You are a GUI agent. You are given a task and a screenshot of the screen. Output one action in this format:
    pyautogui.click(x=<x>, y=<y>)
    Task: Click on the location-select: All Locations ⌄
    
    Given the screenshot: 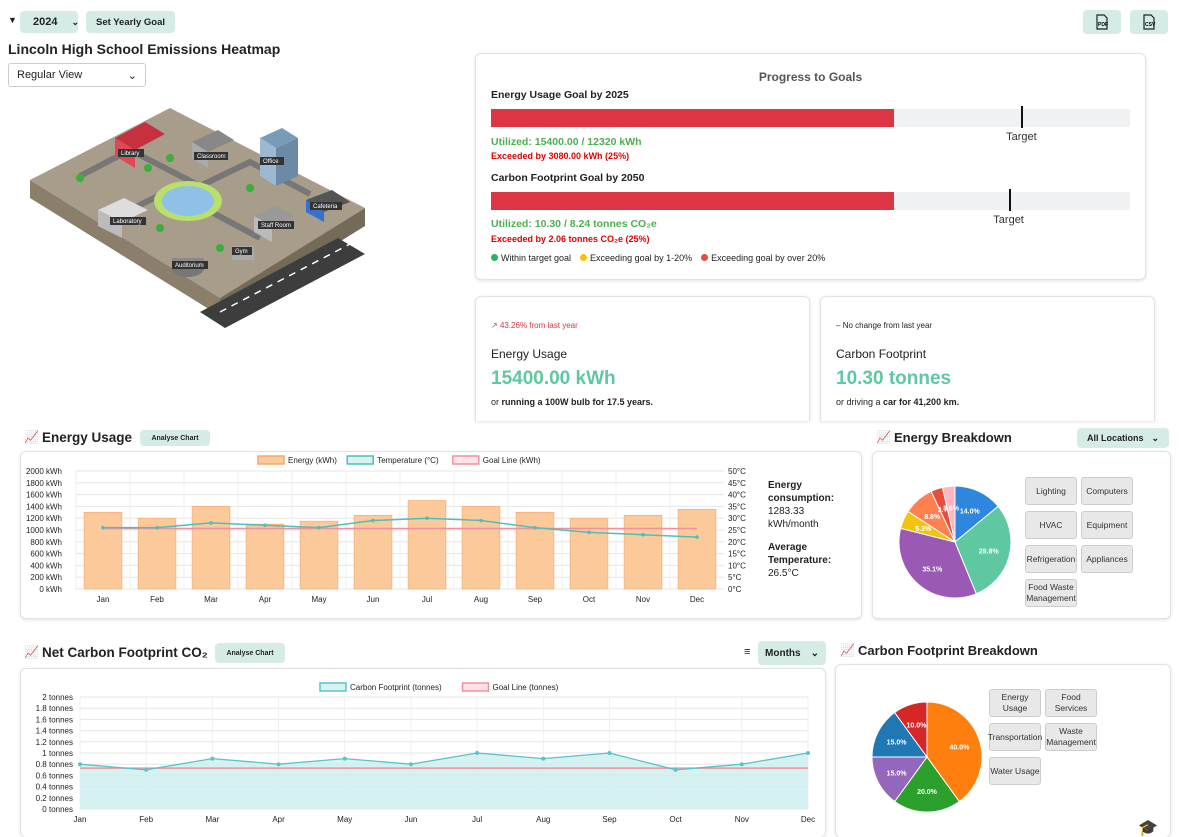 What is the action you would take?
    pyautogui.click(x=1123, y=438)
    